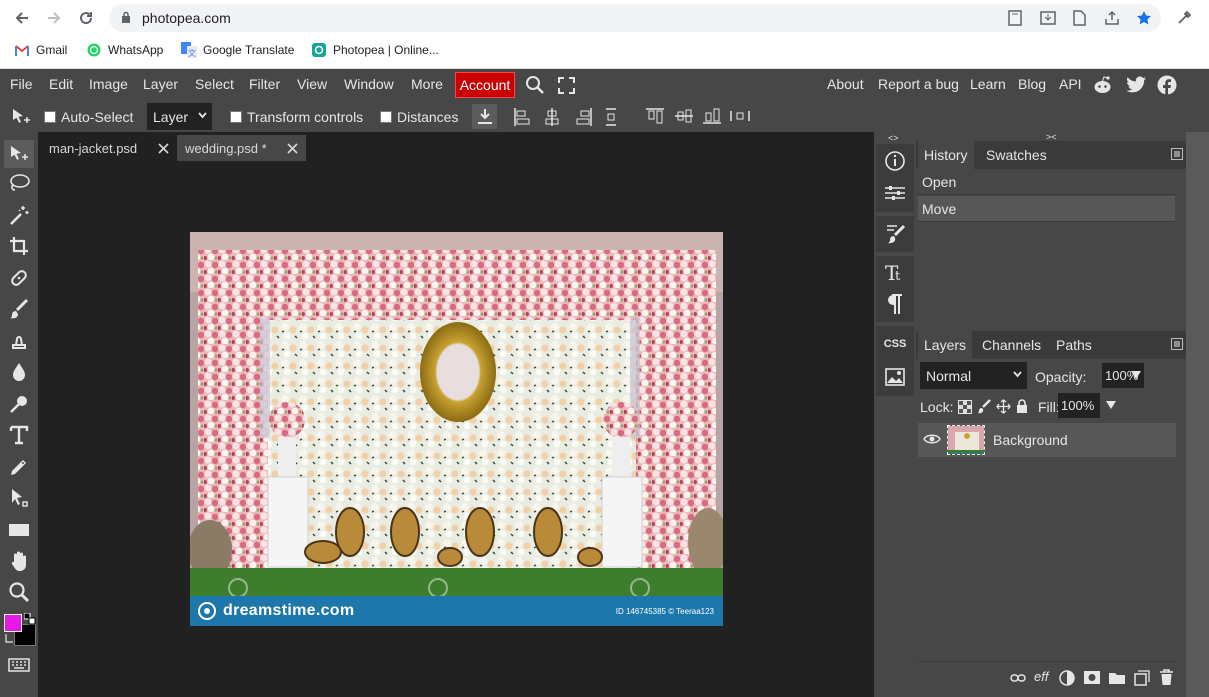 Image resolution: width=1209 pixels, height=697 pixels. Describe the element at coordinates (9, 639) in the screenshot. I see `swap-colors-icon` at that location.